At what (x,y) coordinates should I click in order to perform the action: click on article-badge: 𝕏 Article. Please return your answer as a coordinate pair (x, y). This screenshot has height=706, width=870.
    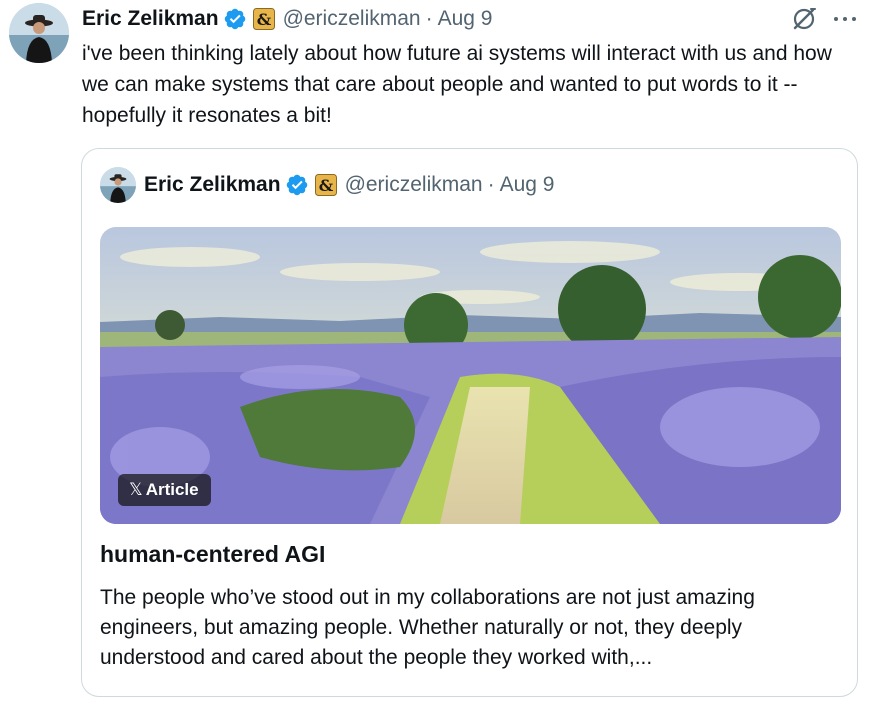
    Looking at the image, I should click on (164, 490).